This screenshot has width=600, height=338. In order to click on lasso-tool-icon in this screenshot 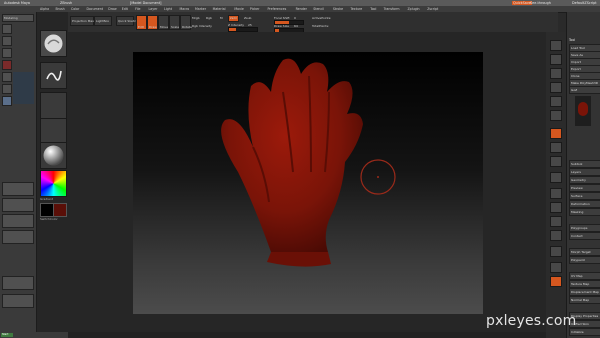, I will do `click(7, 41)`.